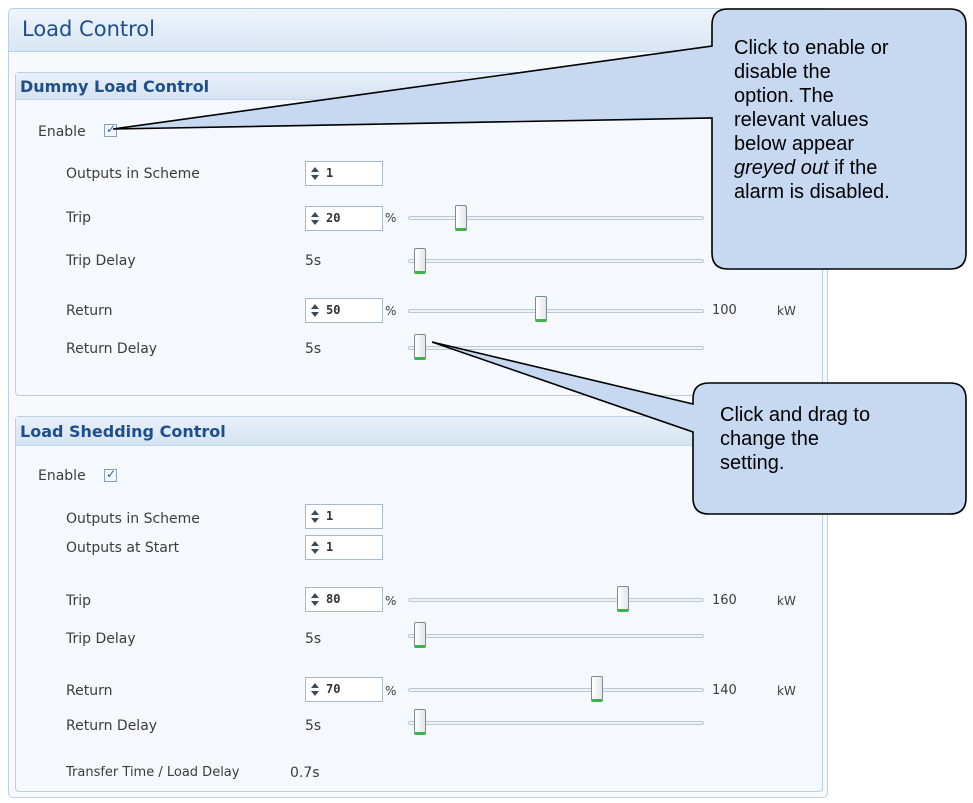 This screenshot has height=803, width=973. I want to click on enable-callout-italic: greyed out, so click(781, 168).